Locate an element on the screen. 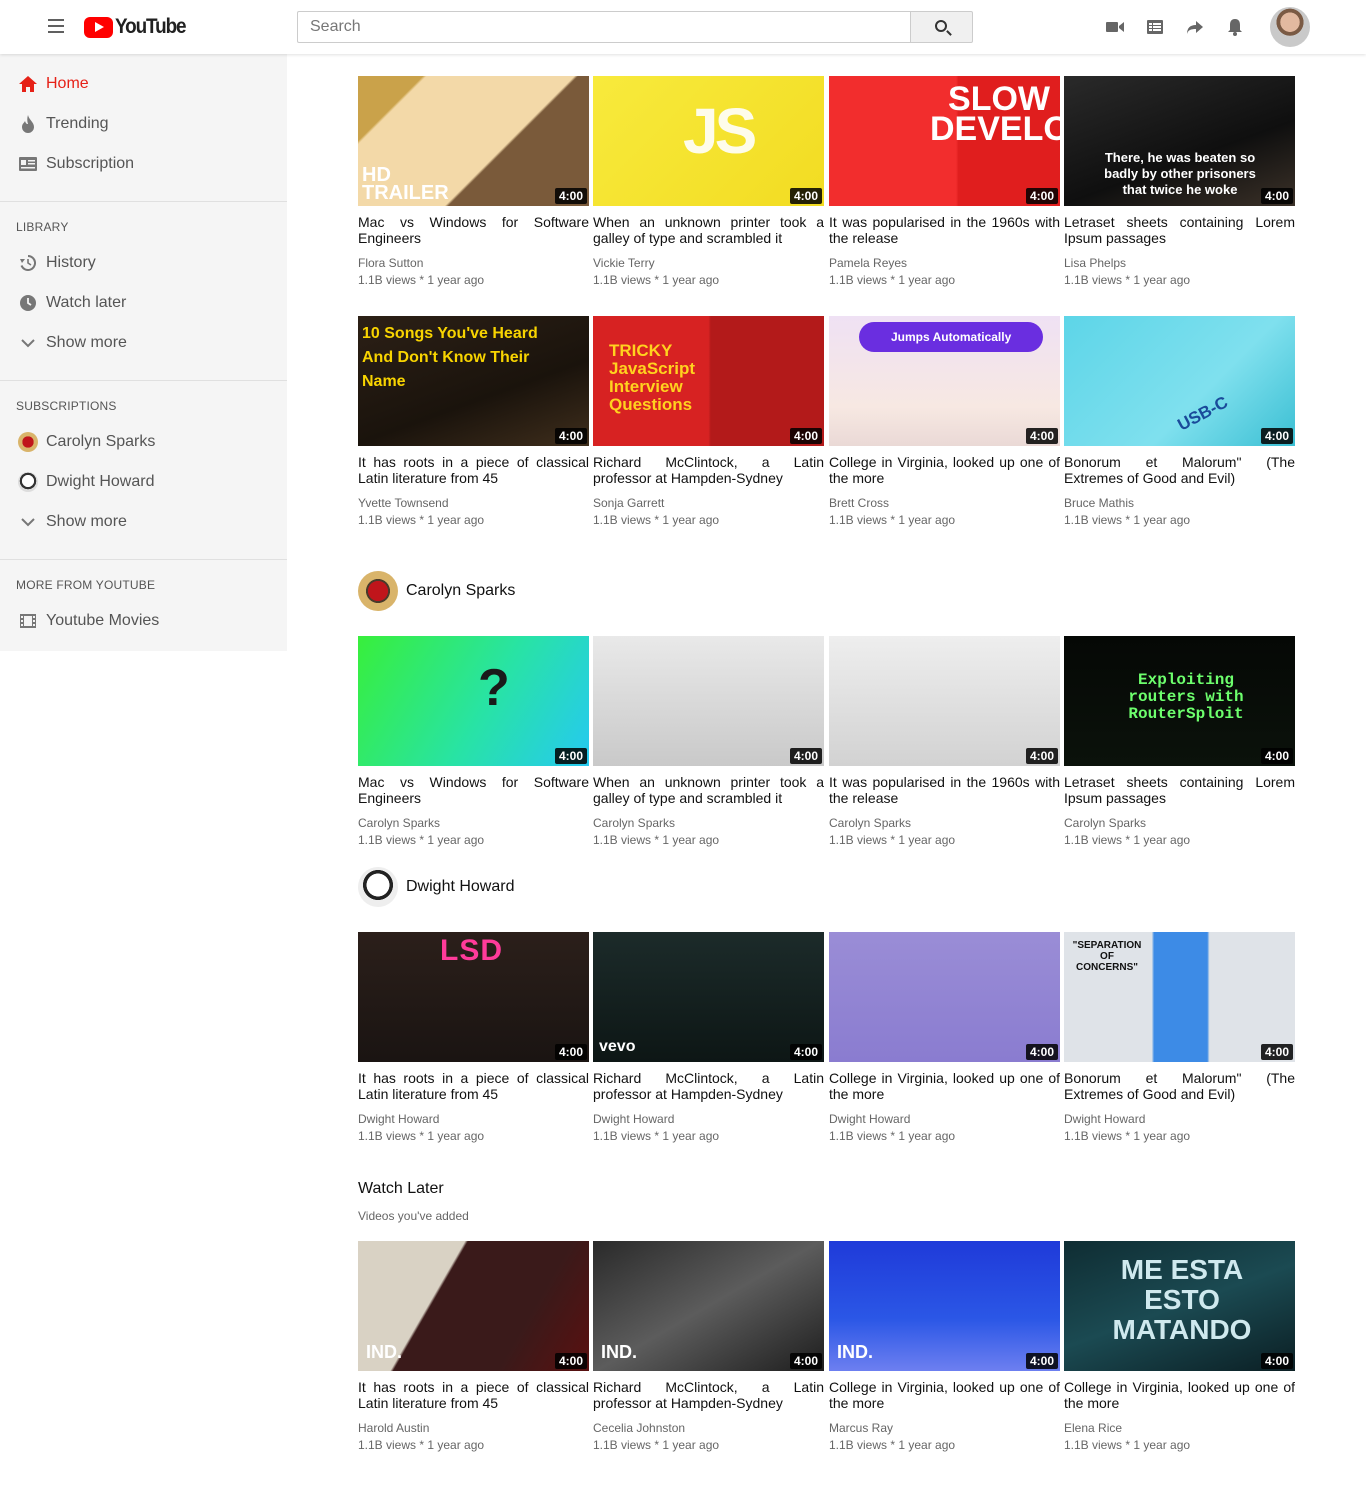 The width and height of the screenshot is (1366, 1505). video-thumbnail: USB-C 4:00 is located at coordinates (1179, 381).